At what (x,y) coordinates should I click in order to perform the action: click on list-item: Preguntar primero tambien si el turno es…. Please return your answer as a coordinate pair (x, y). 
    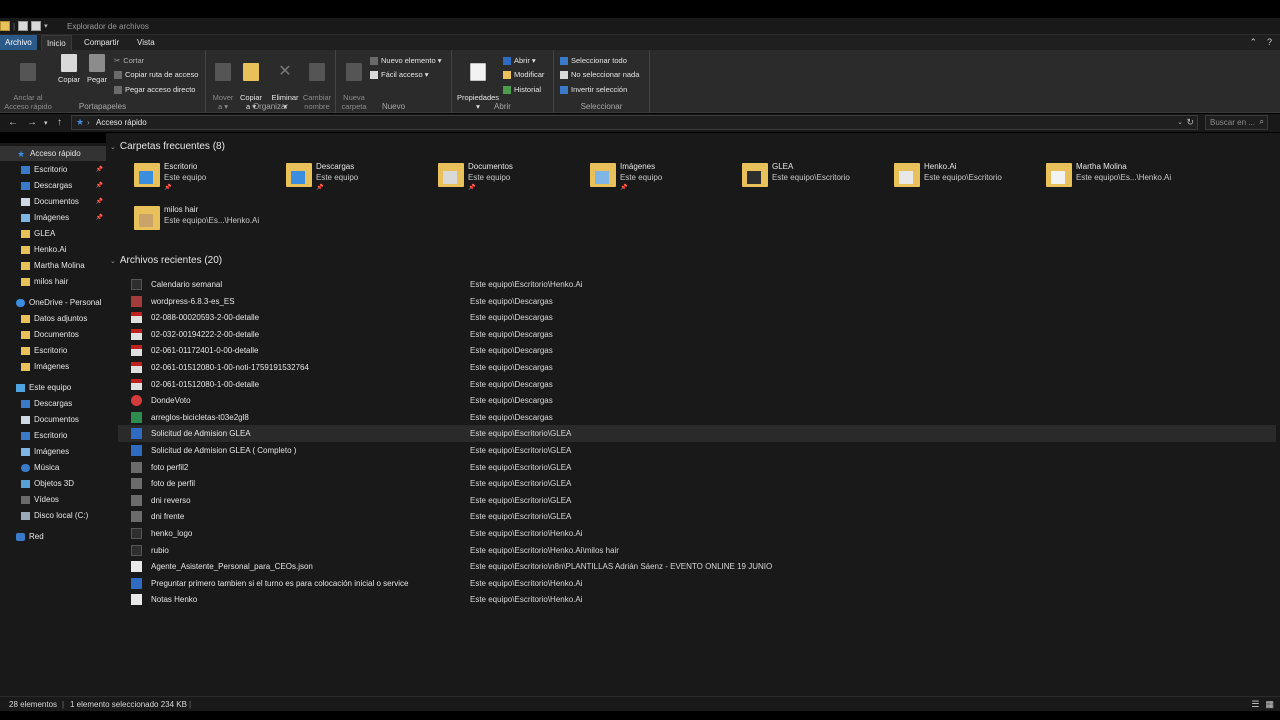
    Looking at the image, I should click on (697, 583).